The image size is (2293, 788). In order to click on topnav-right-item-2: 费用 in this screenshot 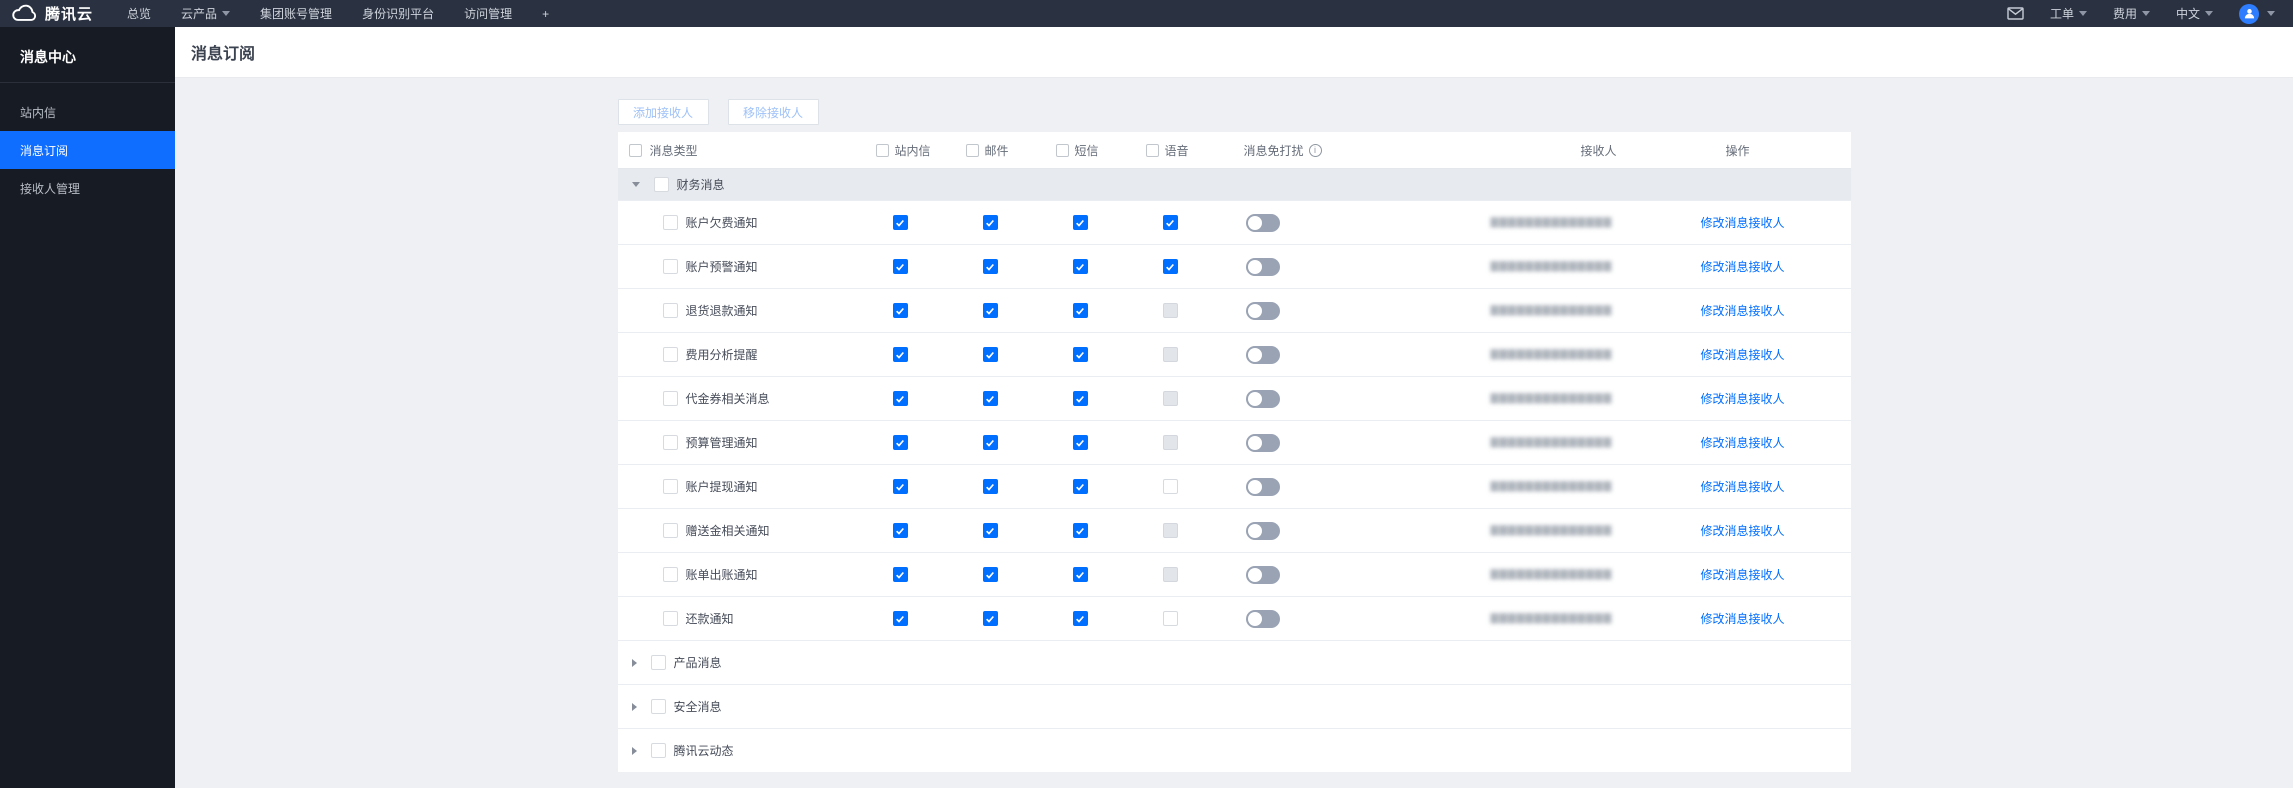, I will do `click(2131, 13)`.